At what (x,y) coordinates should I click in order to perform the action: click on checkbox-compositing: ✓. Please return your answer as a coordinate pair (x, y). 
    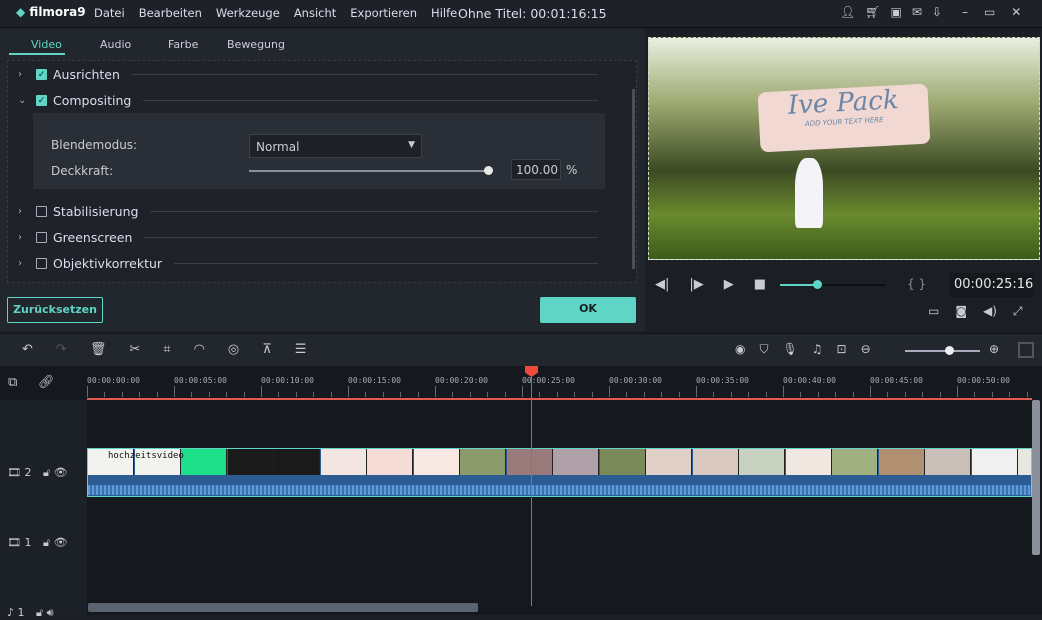
    Looking at the image, I should click on (41, 100).